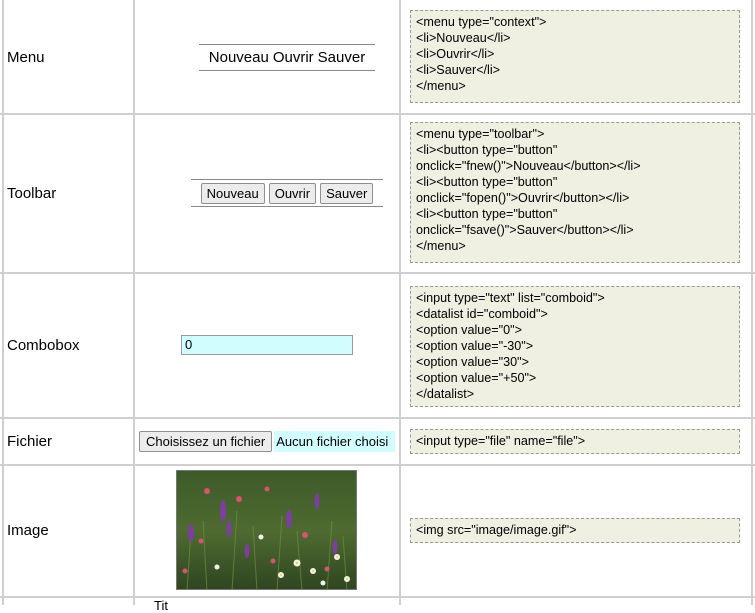 Image resolution: width=755 pixels, height=613 pixels. Describe the element at coordinates (28, 530) in the screenshot. I see `row-label-image: Image` at that location.